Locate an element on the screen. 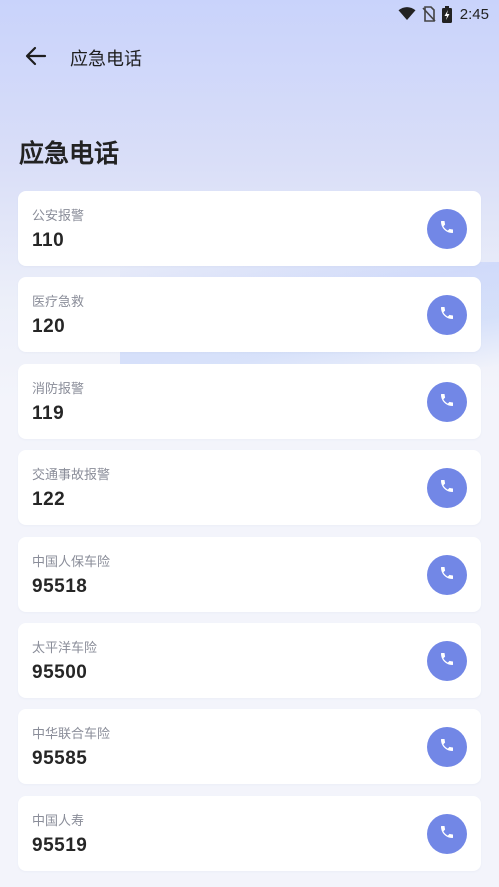 The image size is (499, 887). contact-card-picc: 中国人保车险 95518 is located at coordinates (249, 574).